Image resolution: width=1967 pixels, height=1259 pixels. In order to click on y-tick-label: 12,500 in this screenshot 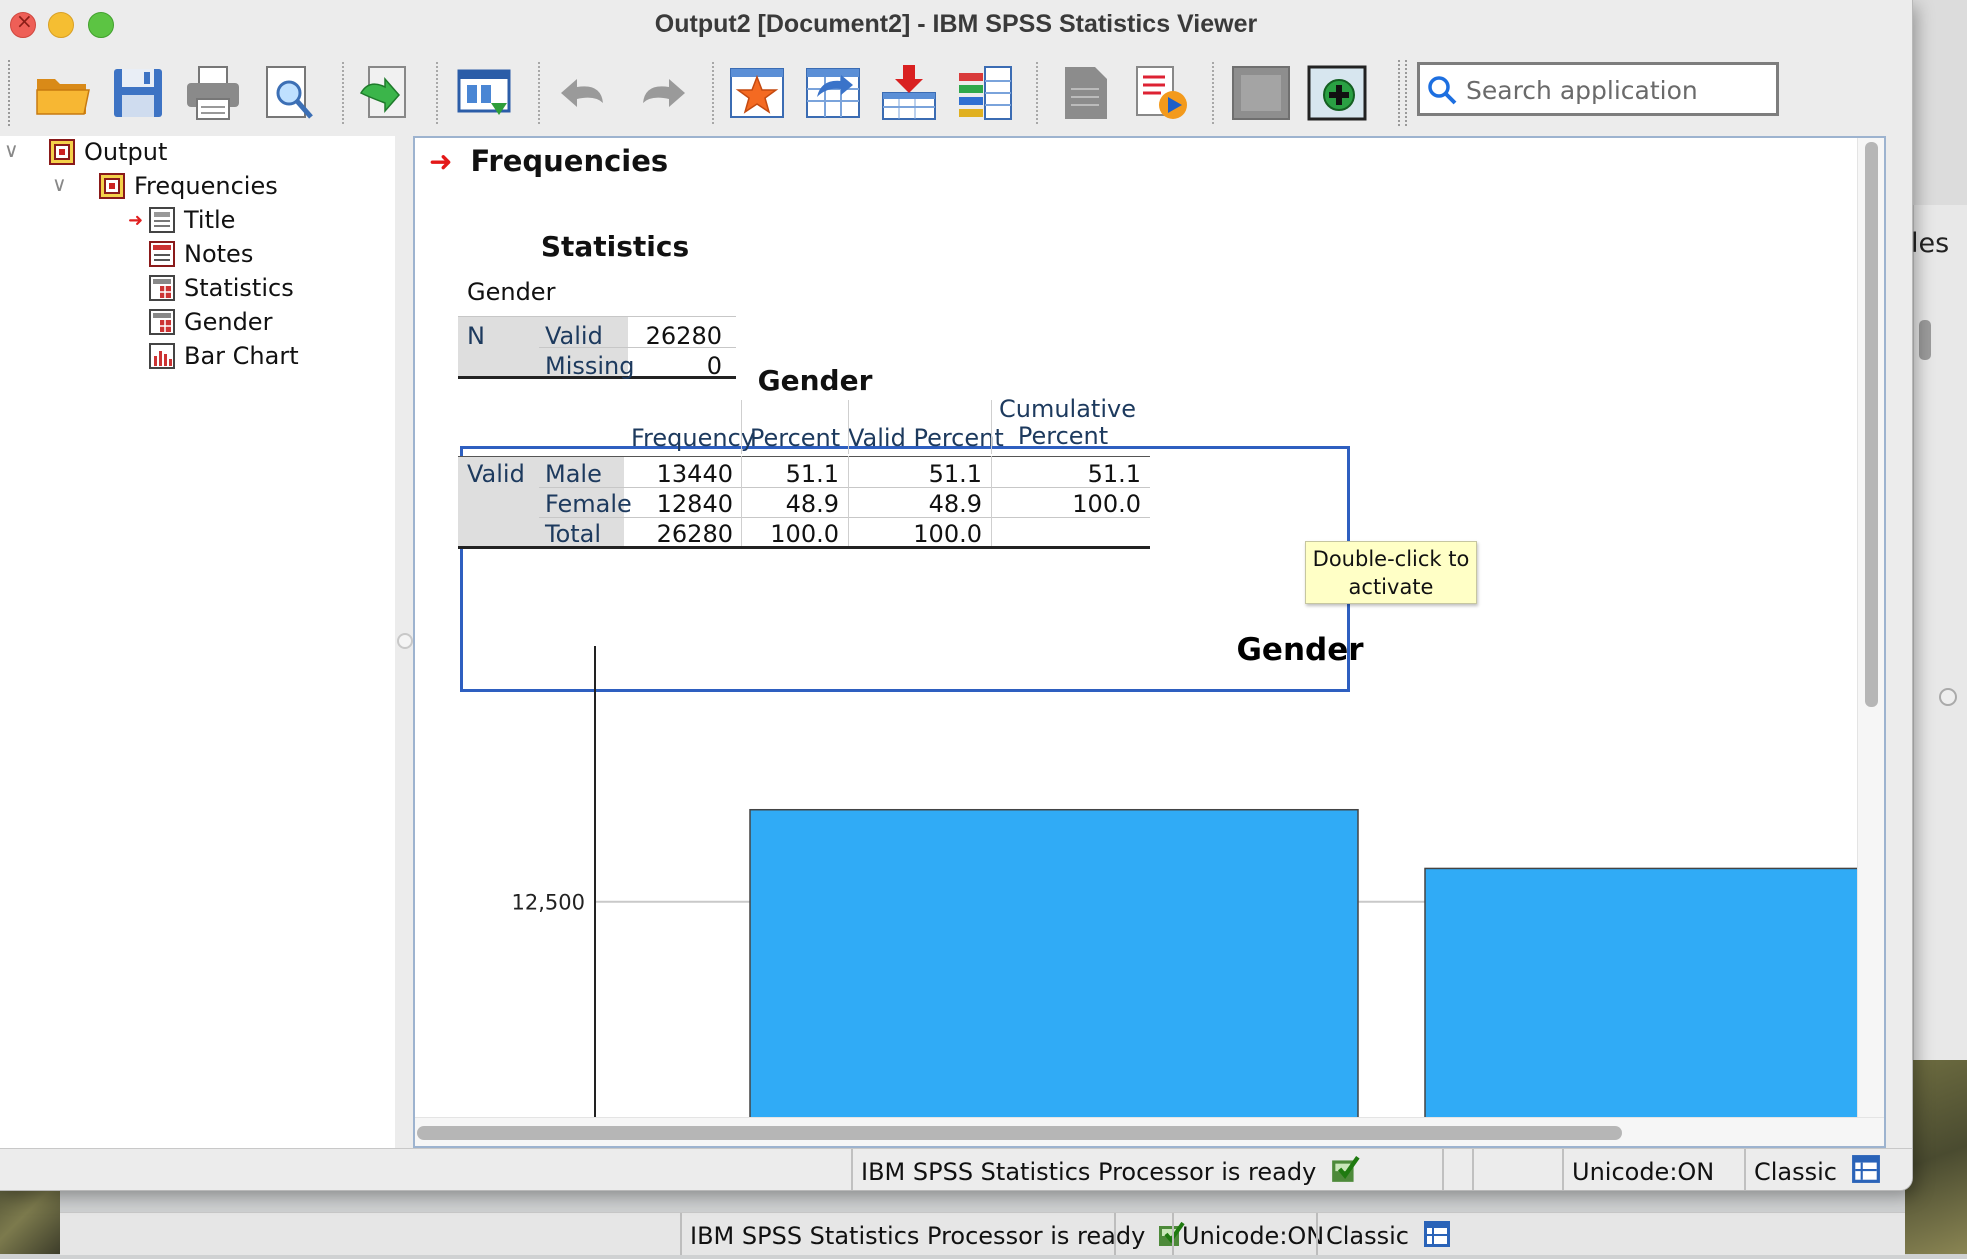, I will do `click(548, 903)`.